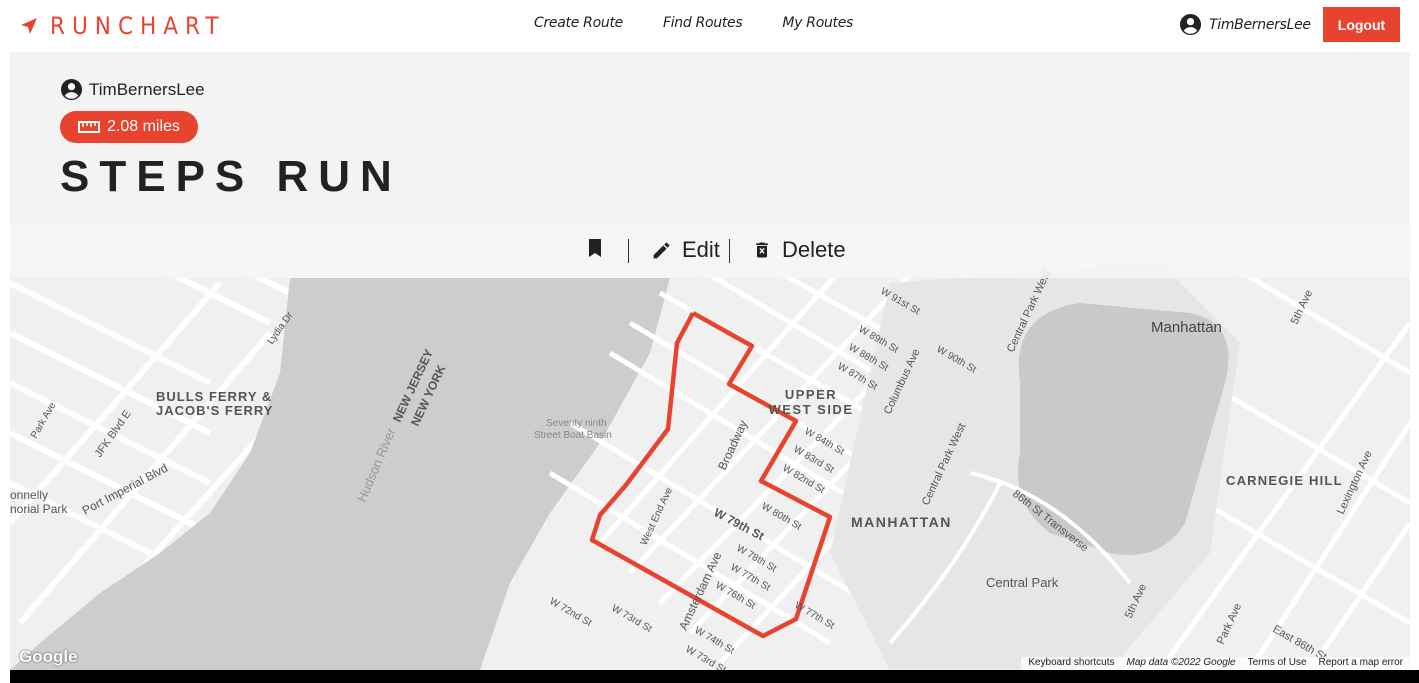 The height and width of the screenshot is (683, 1419). Describe the element at coordinates (29, 495) in the screenshot. I see `map-label-donnelly: onnelly` at that location.